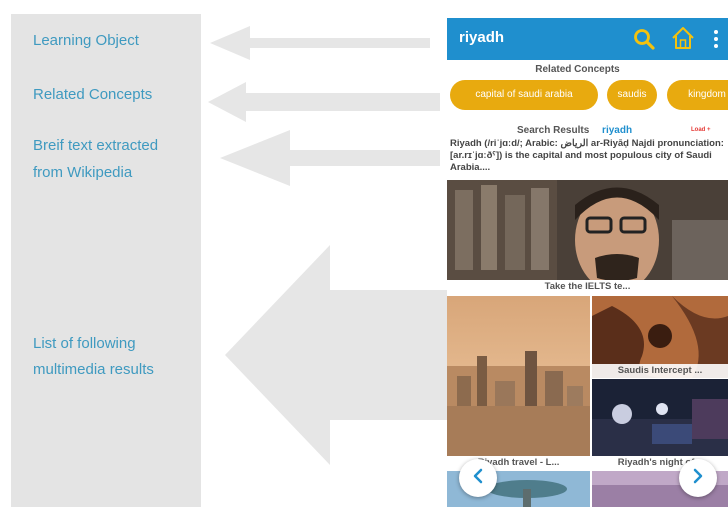 The image size is (728, 507). Describe the element at coordinates (697, 95) in the screenshot. I see `concept-chip: kingdom` at that location.